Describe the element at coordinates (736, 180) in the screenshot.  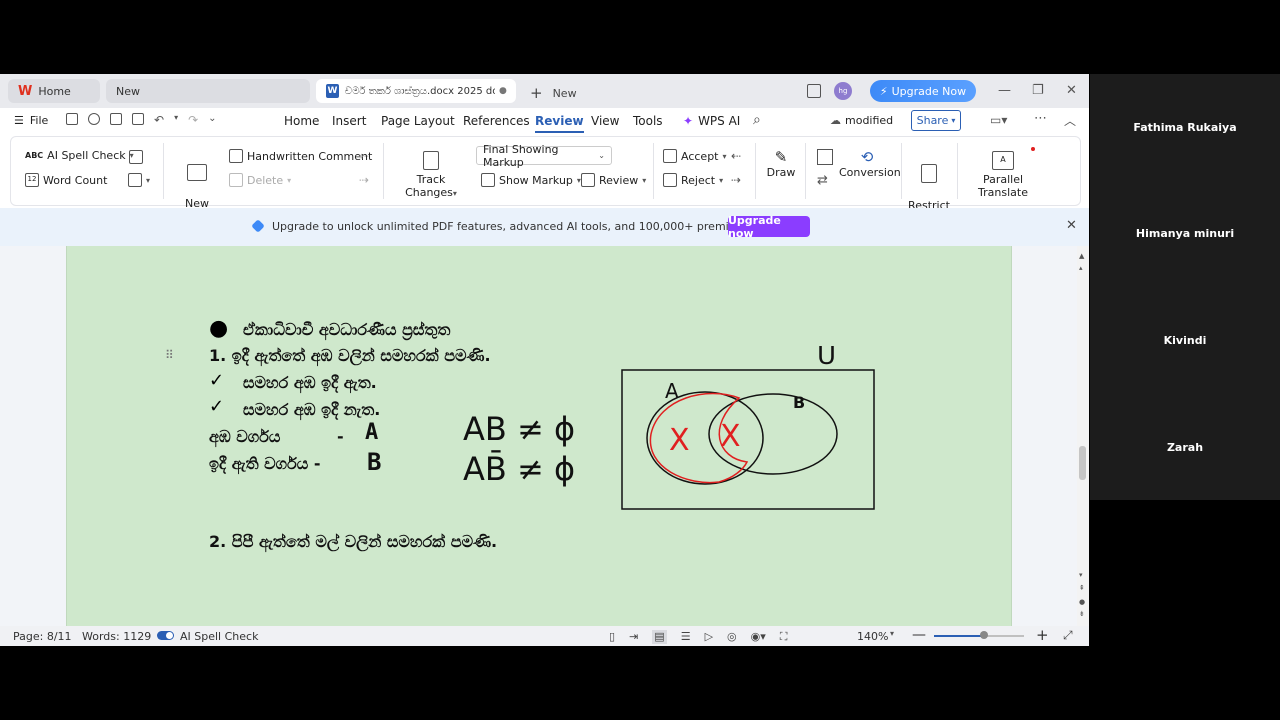
I see `next-change-icon: ⇢` at that location.